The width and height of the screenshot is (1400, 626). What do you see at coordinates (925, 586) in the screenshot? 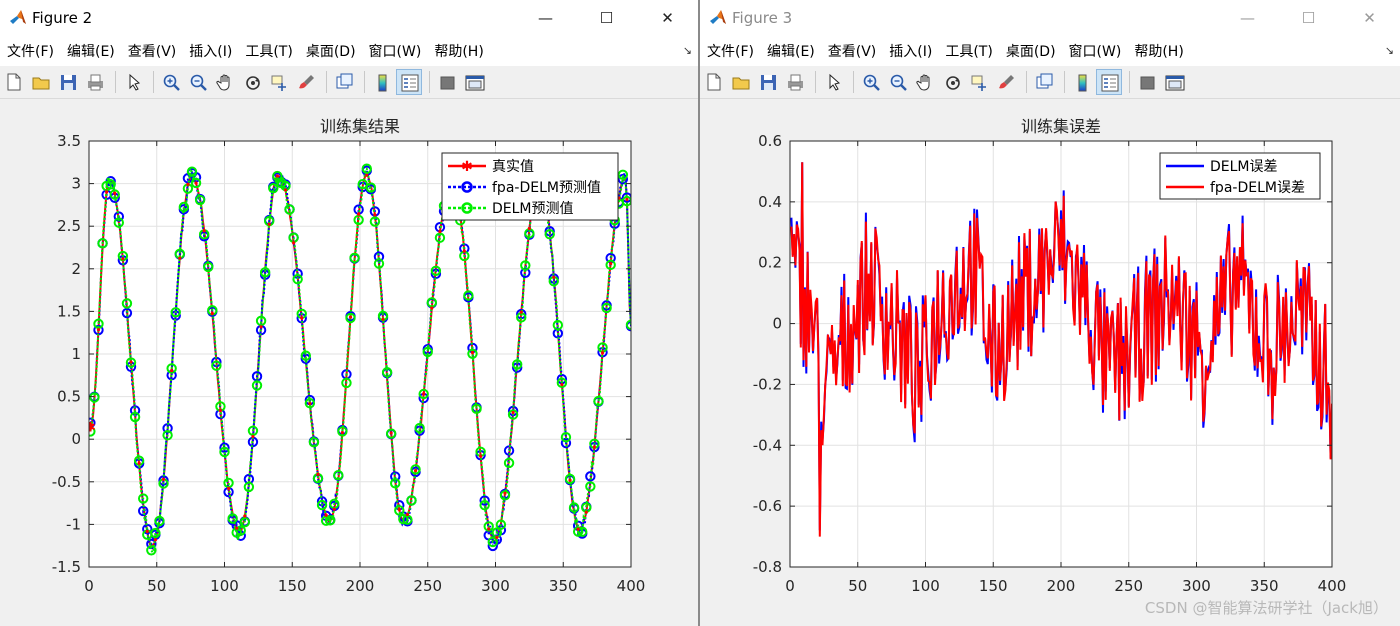
I see `x-tick-label: 100` at bounding box center [925, 586].